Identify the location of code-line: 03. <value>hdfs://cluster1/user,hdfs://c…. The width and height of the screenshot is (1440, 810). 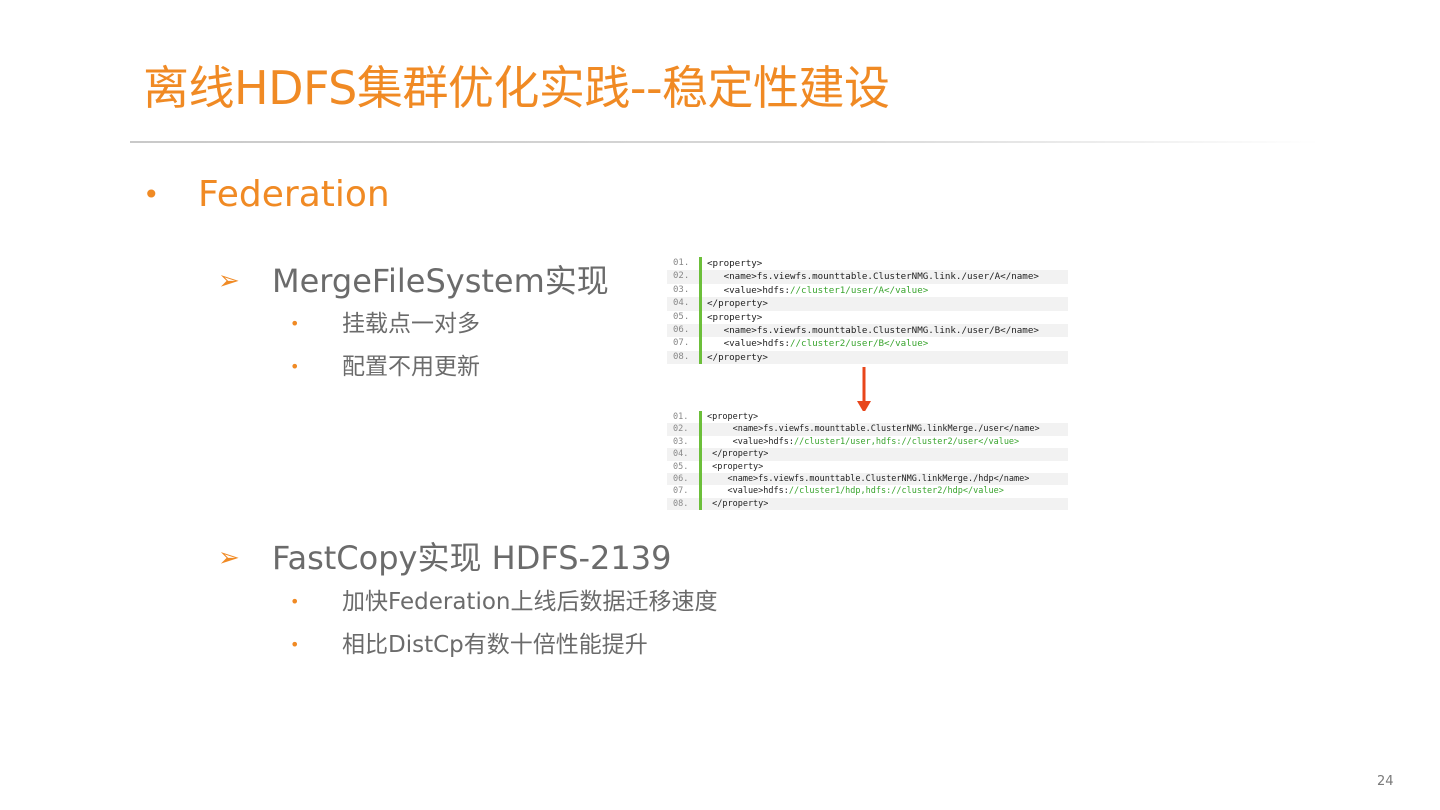
(867, 442).